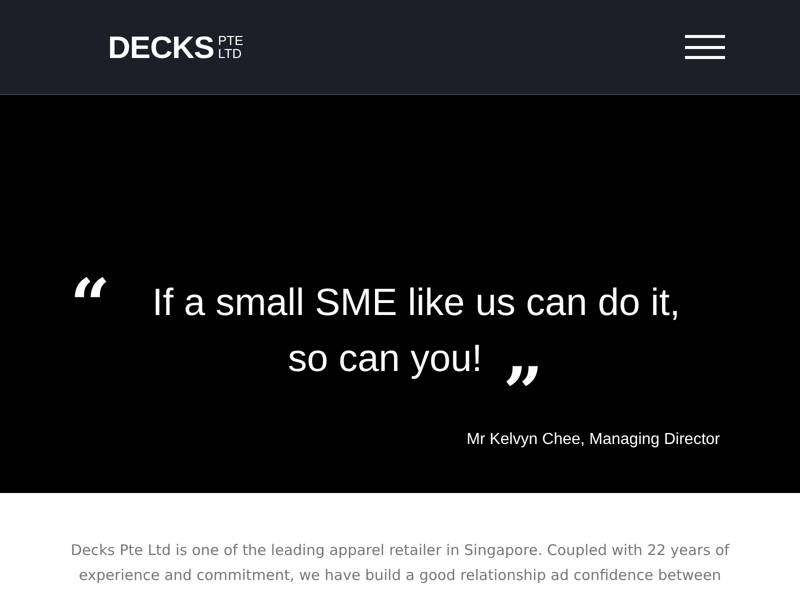  I want to click on quote-attribution: Mr Kelvyn Chee, Managing Director, so click(593, 440).